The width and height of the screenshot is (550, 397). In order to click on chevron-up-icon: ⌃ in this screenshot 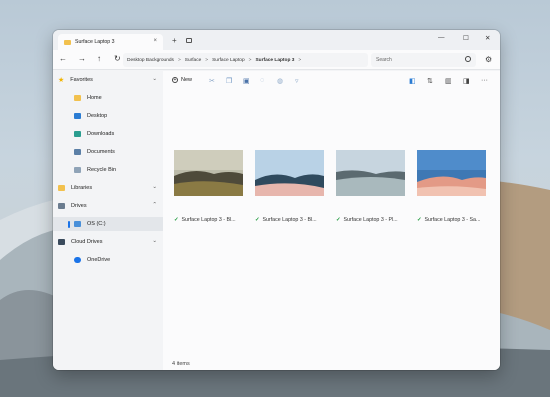, I will do `click(154, 205)`.